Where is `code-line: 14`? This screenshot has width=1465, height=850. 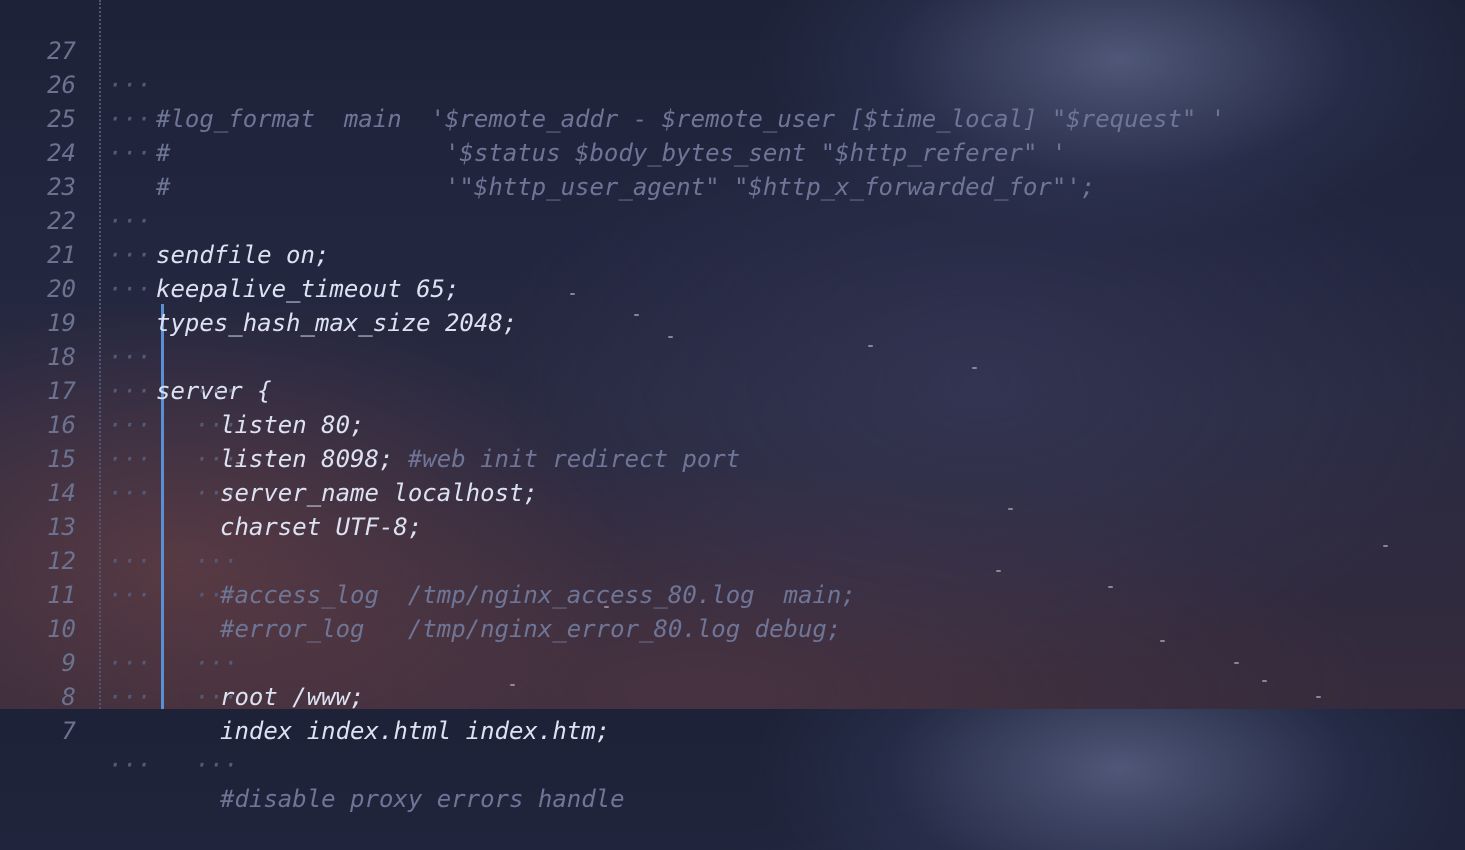 code-line: 14 is located at coordinates (732, 474).